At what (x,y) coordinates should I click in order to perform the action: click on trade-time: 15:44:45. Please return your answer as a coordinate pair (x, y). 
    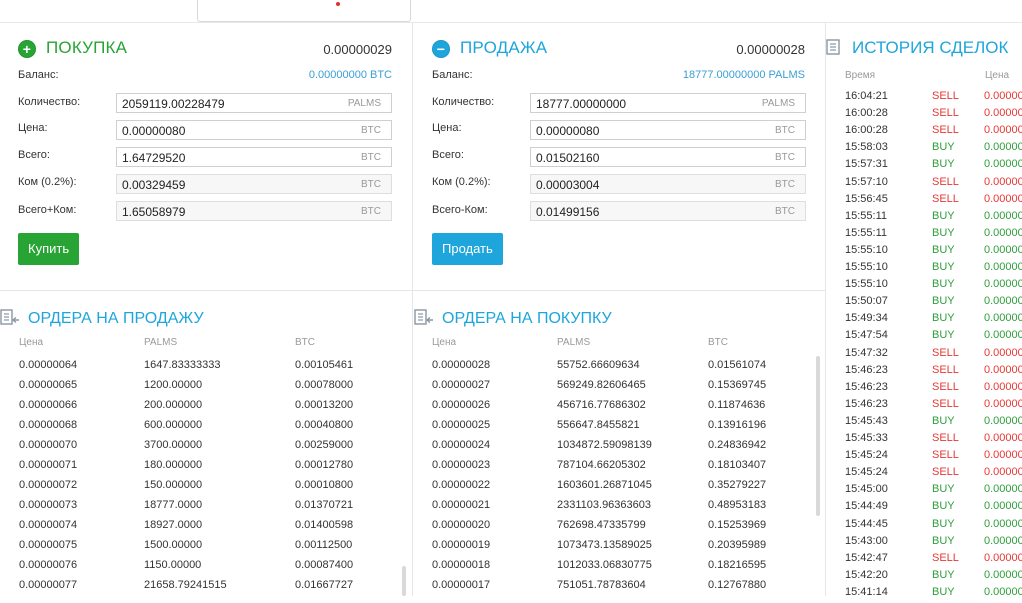
    Looking at the image, I should click on (866, 523).